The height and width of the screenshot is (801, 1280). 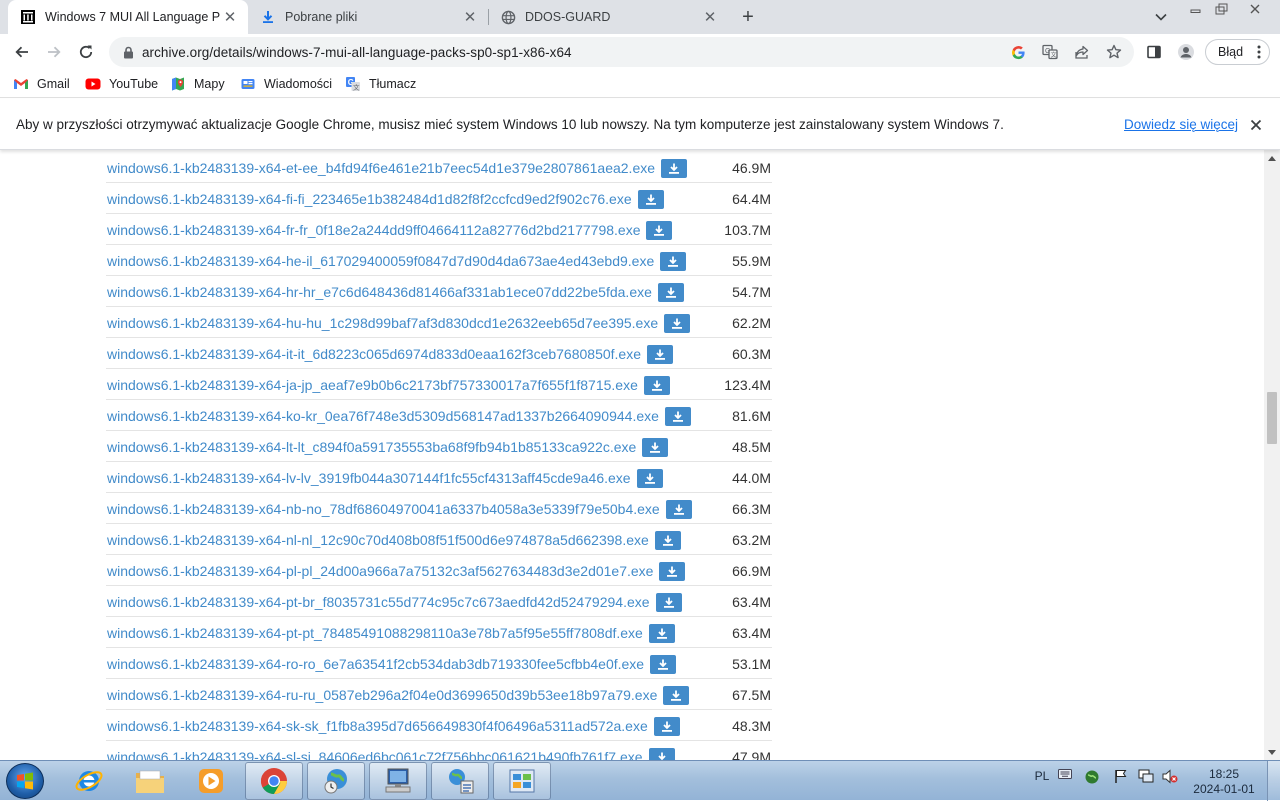 What do you see at coordinates (22, 52) in the screenshot?
I see `back-button` at bounding box center [22, 52].